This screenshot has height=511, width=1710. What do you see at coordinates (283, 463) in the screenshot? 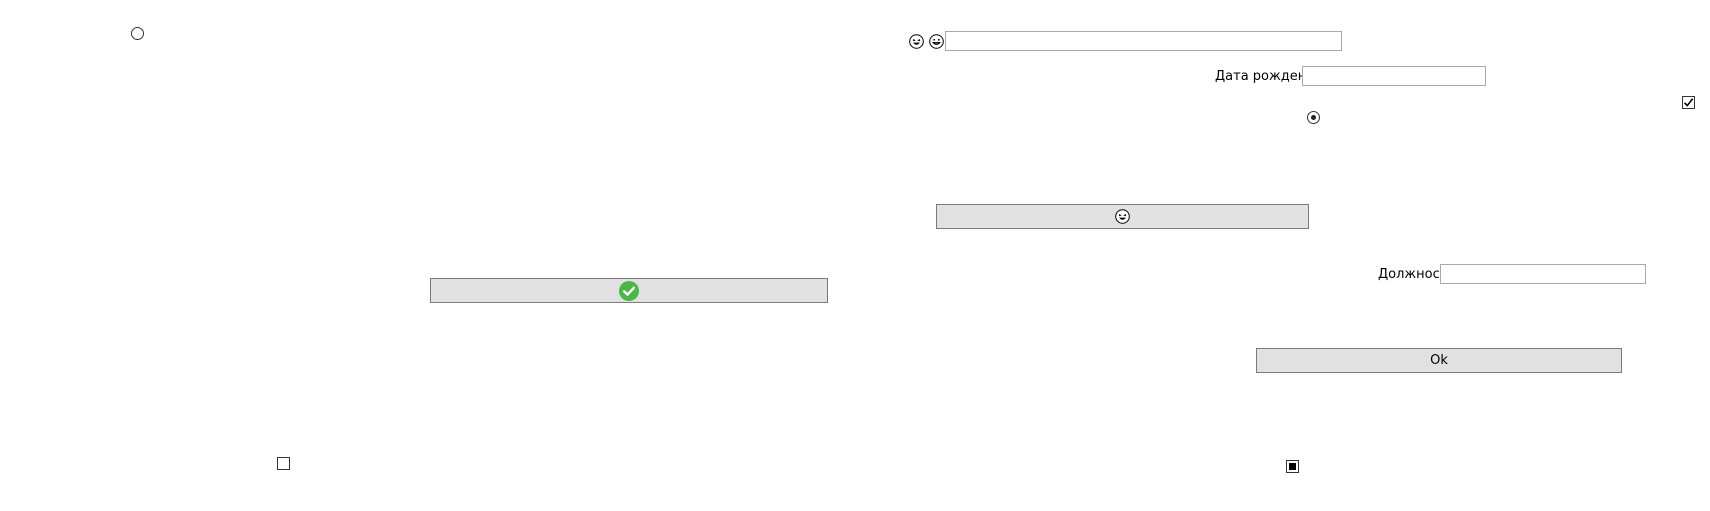
I see `option-checkbox` at bounding box center [283, 463].